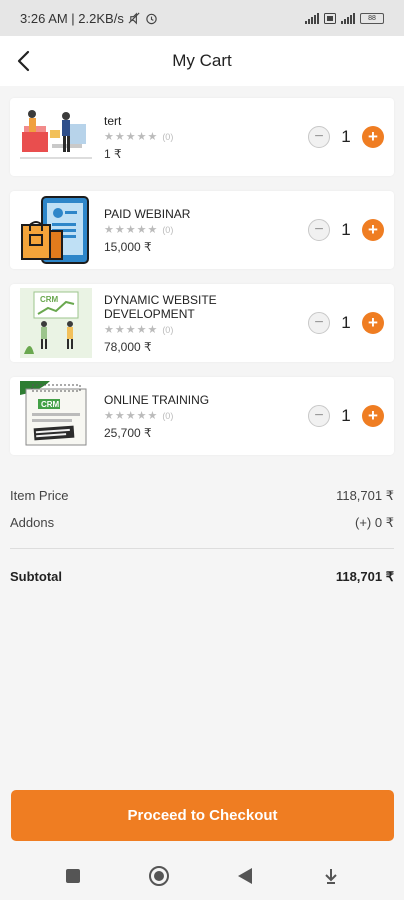  Describe the element at coordinates (202, 576) in the screenshot. I see `subtotal-row: Subtotal 118,701 ₹` at that location.